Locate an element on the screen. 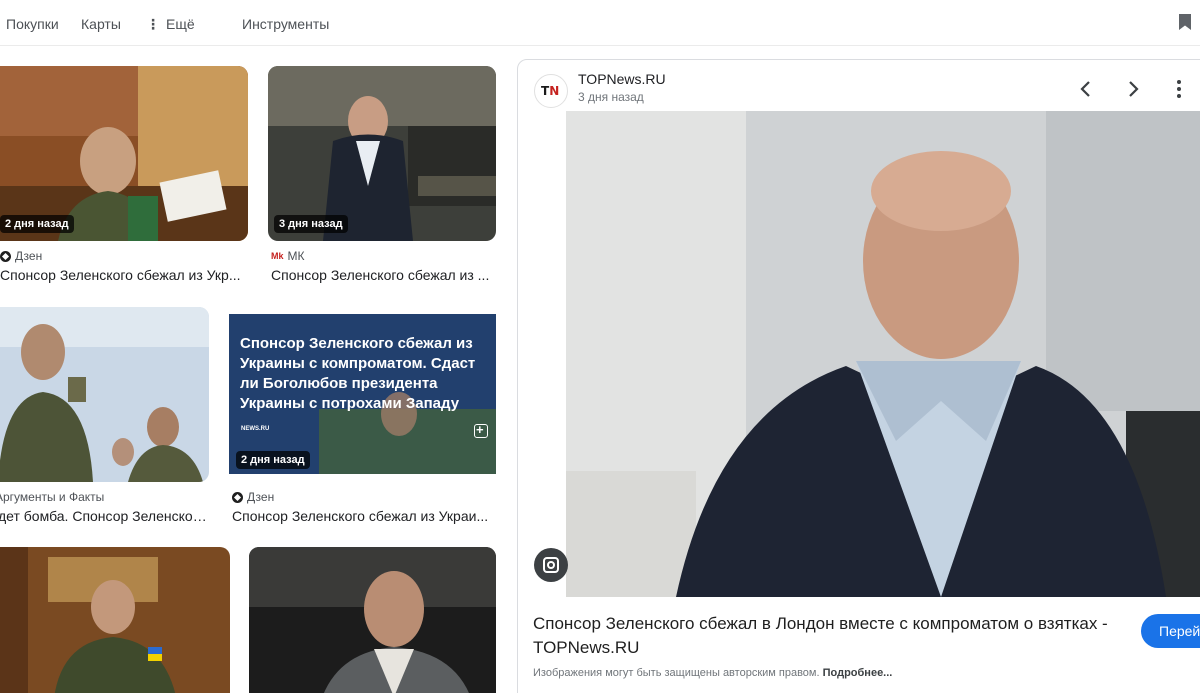  more-dots-icon: ⋮ is located at coordinates (153, 24).